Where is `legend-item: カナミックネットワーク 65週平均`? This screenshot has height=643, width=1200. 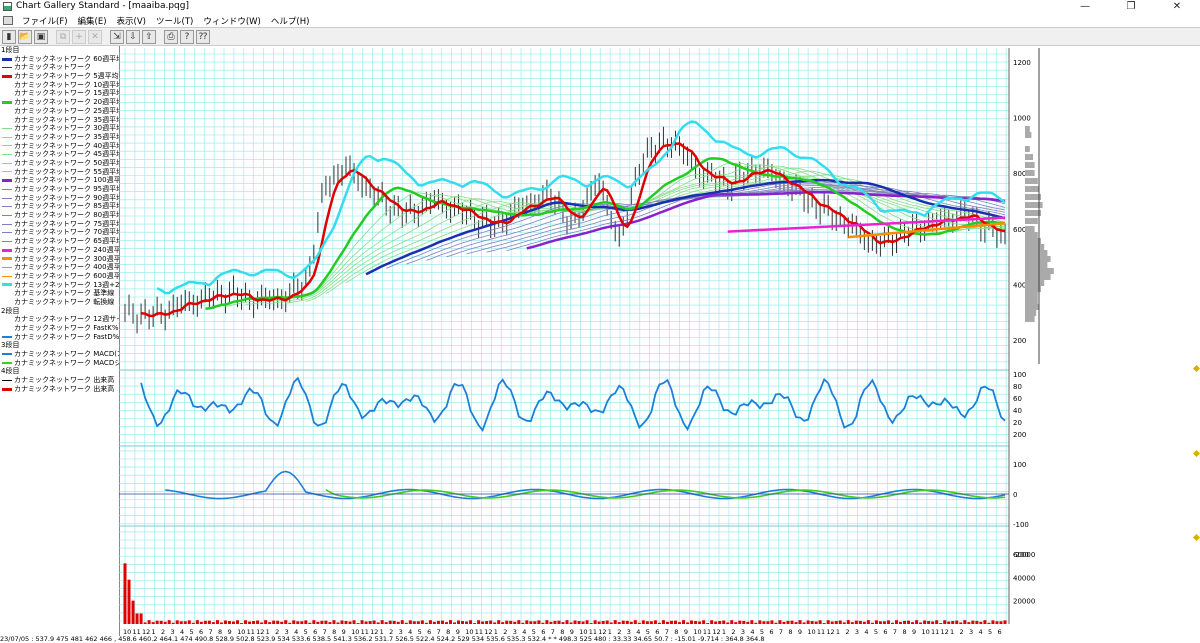 legend-item: カナミックネットワーク 65週平均 is located at coordinates (59, 241).